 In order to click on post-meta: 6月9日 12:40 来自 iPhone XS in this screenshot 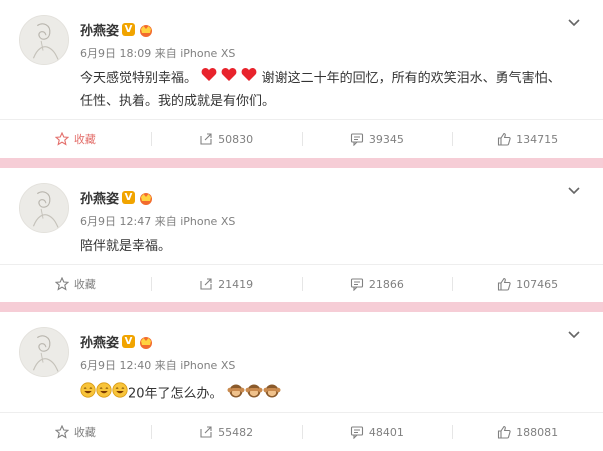, I will do `click(157, 365)`.